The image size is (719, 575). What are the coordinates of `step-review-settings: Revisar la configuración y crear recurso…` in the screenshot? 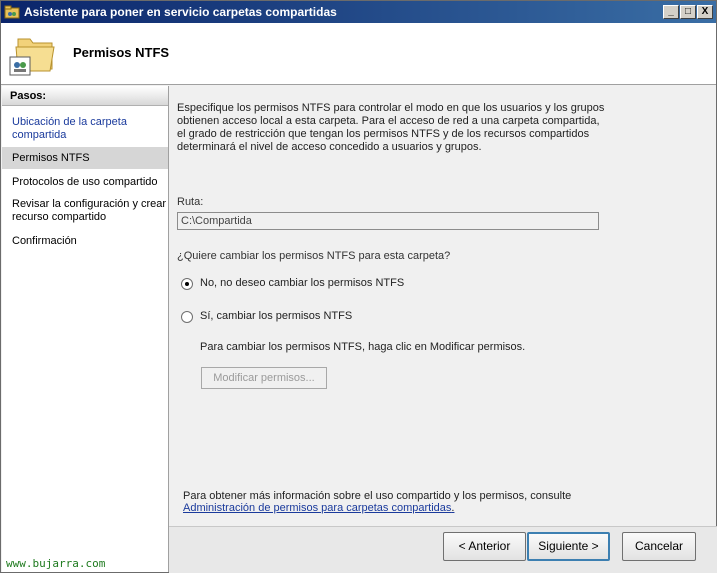 It's located at (89, 210).